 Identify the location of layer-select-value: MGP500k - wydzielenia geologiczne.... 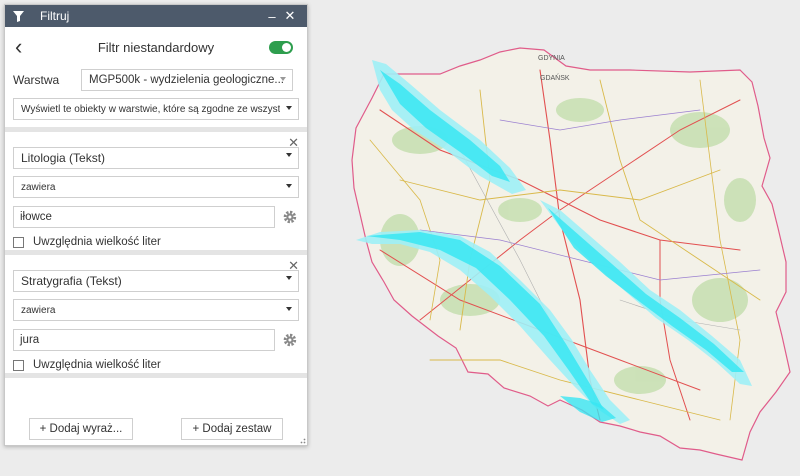
(186, 80).